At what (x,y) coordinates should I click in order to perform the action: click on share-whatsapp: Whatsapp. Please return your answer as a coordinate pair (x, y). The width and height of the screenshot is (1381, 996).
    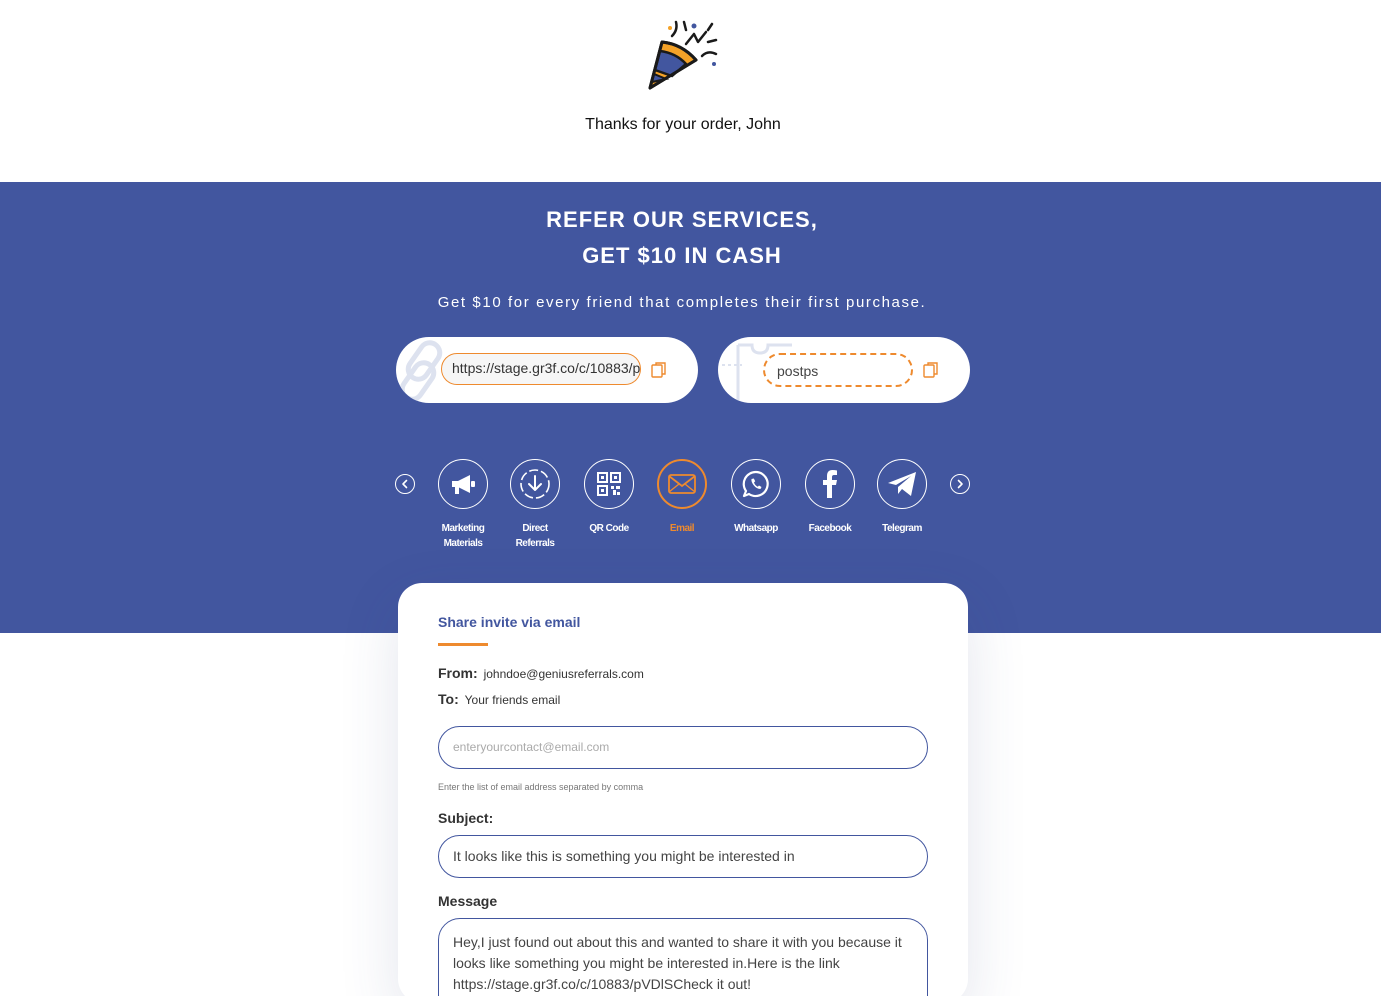
    Looking at the image, I should click on (756, 497).